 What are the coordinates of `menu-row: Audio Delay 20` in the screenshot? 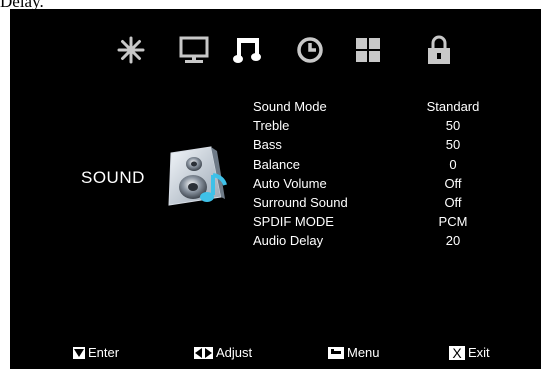 It's located at (383, 240).